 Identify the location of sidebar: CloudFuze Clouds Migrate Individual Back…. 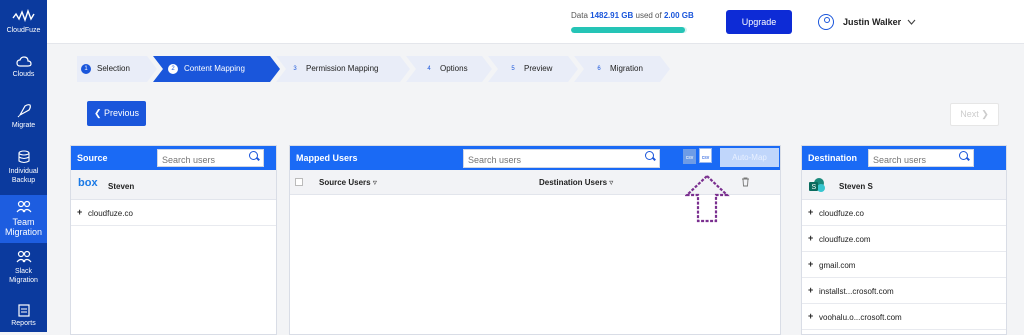
(23, 166).